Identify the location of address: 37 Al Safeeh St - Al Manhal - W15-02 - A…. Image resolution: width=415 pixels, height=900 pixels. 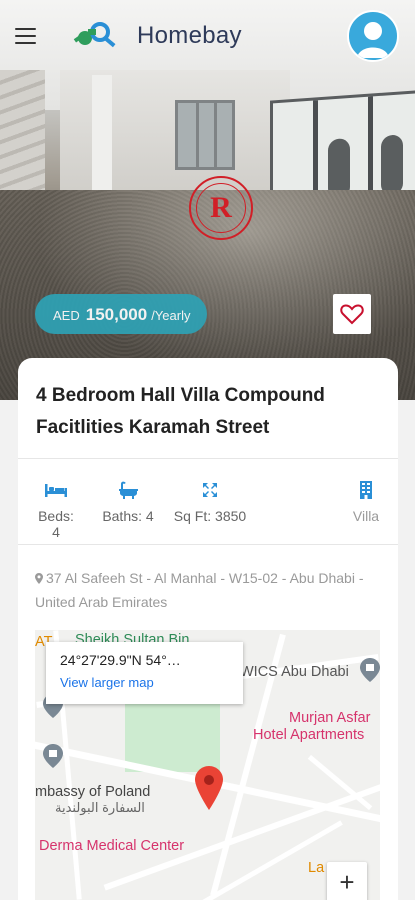
(207, 590).